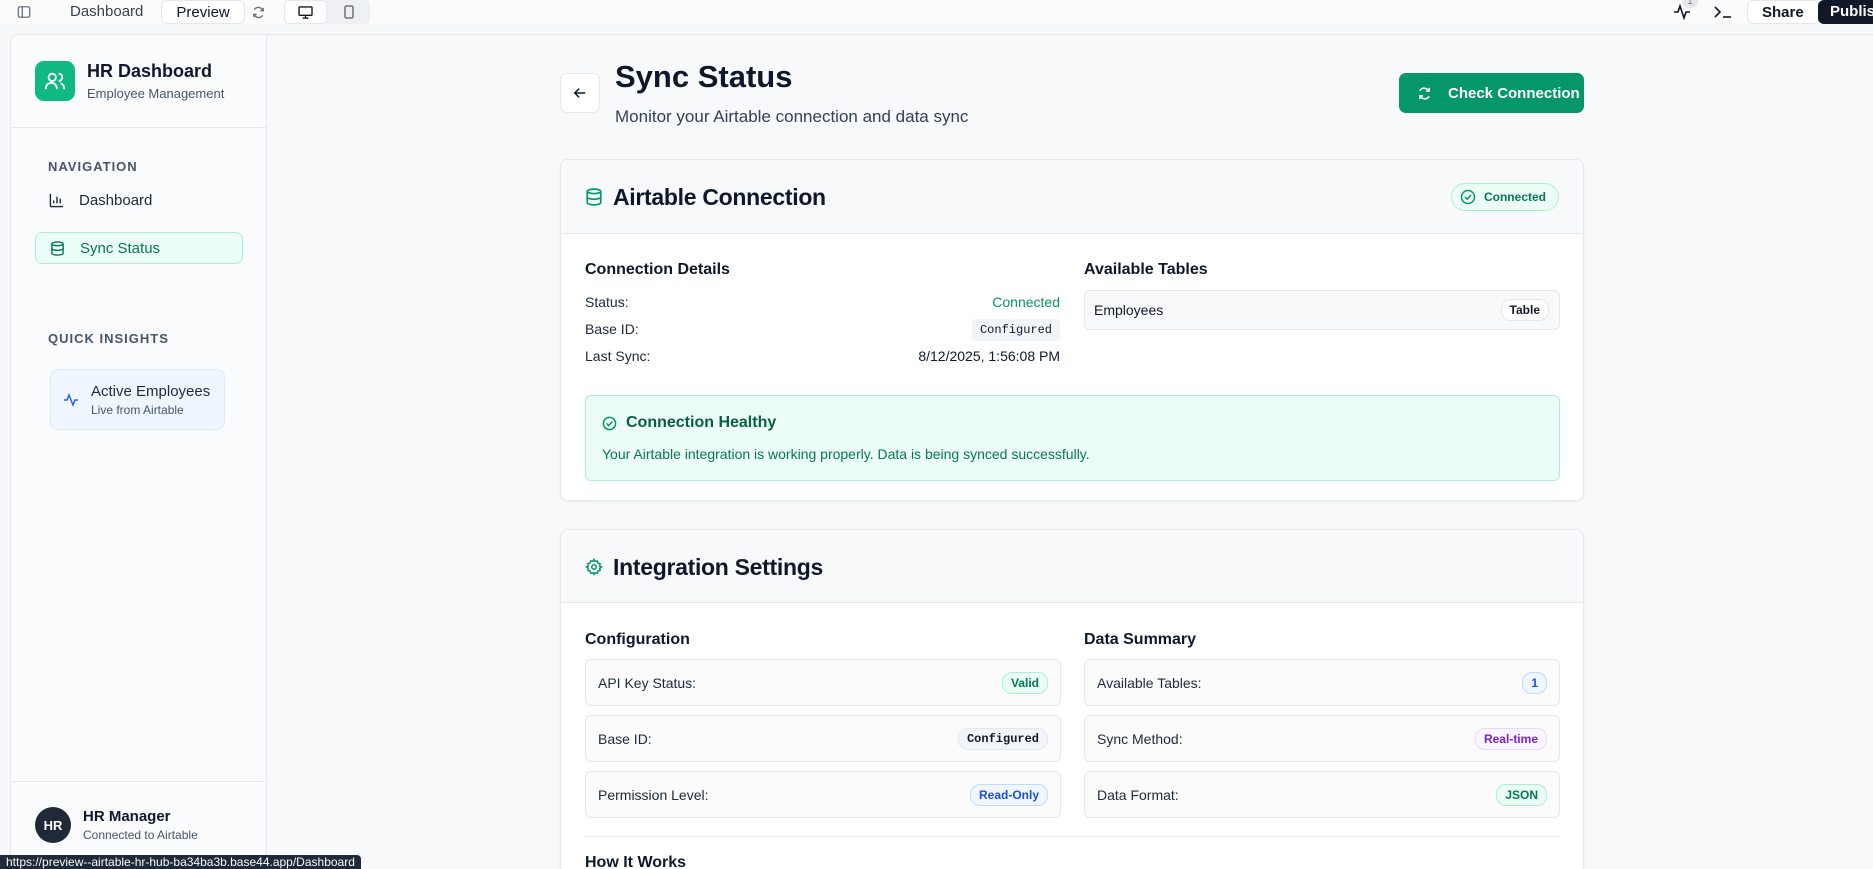 This screenshot has height=869, width=1873. I want to click on check-connection-label: Check Connection, so click(1514, 93).